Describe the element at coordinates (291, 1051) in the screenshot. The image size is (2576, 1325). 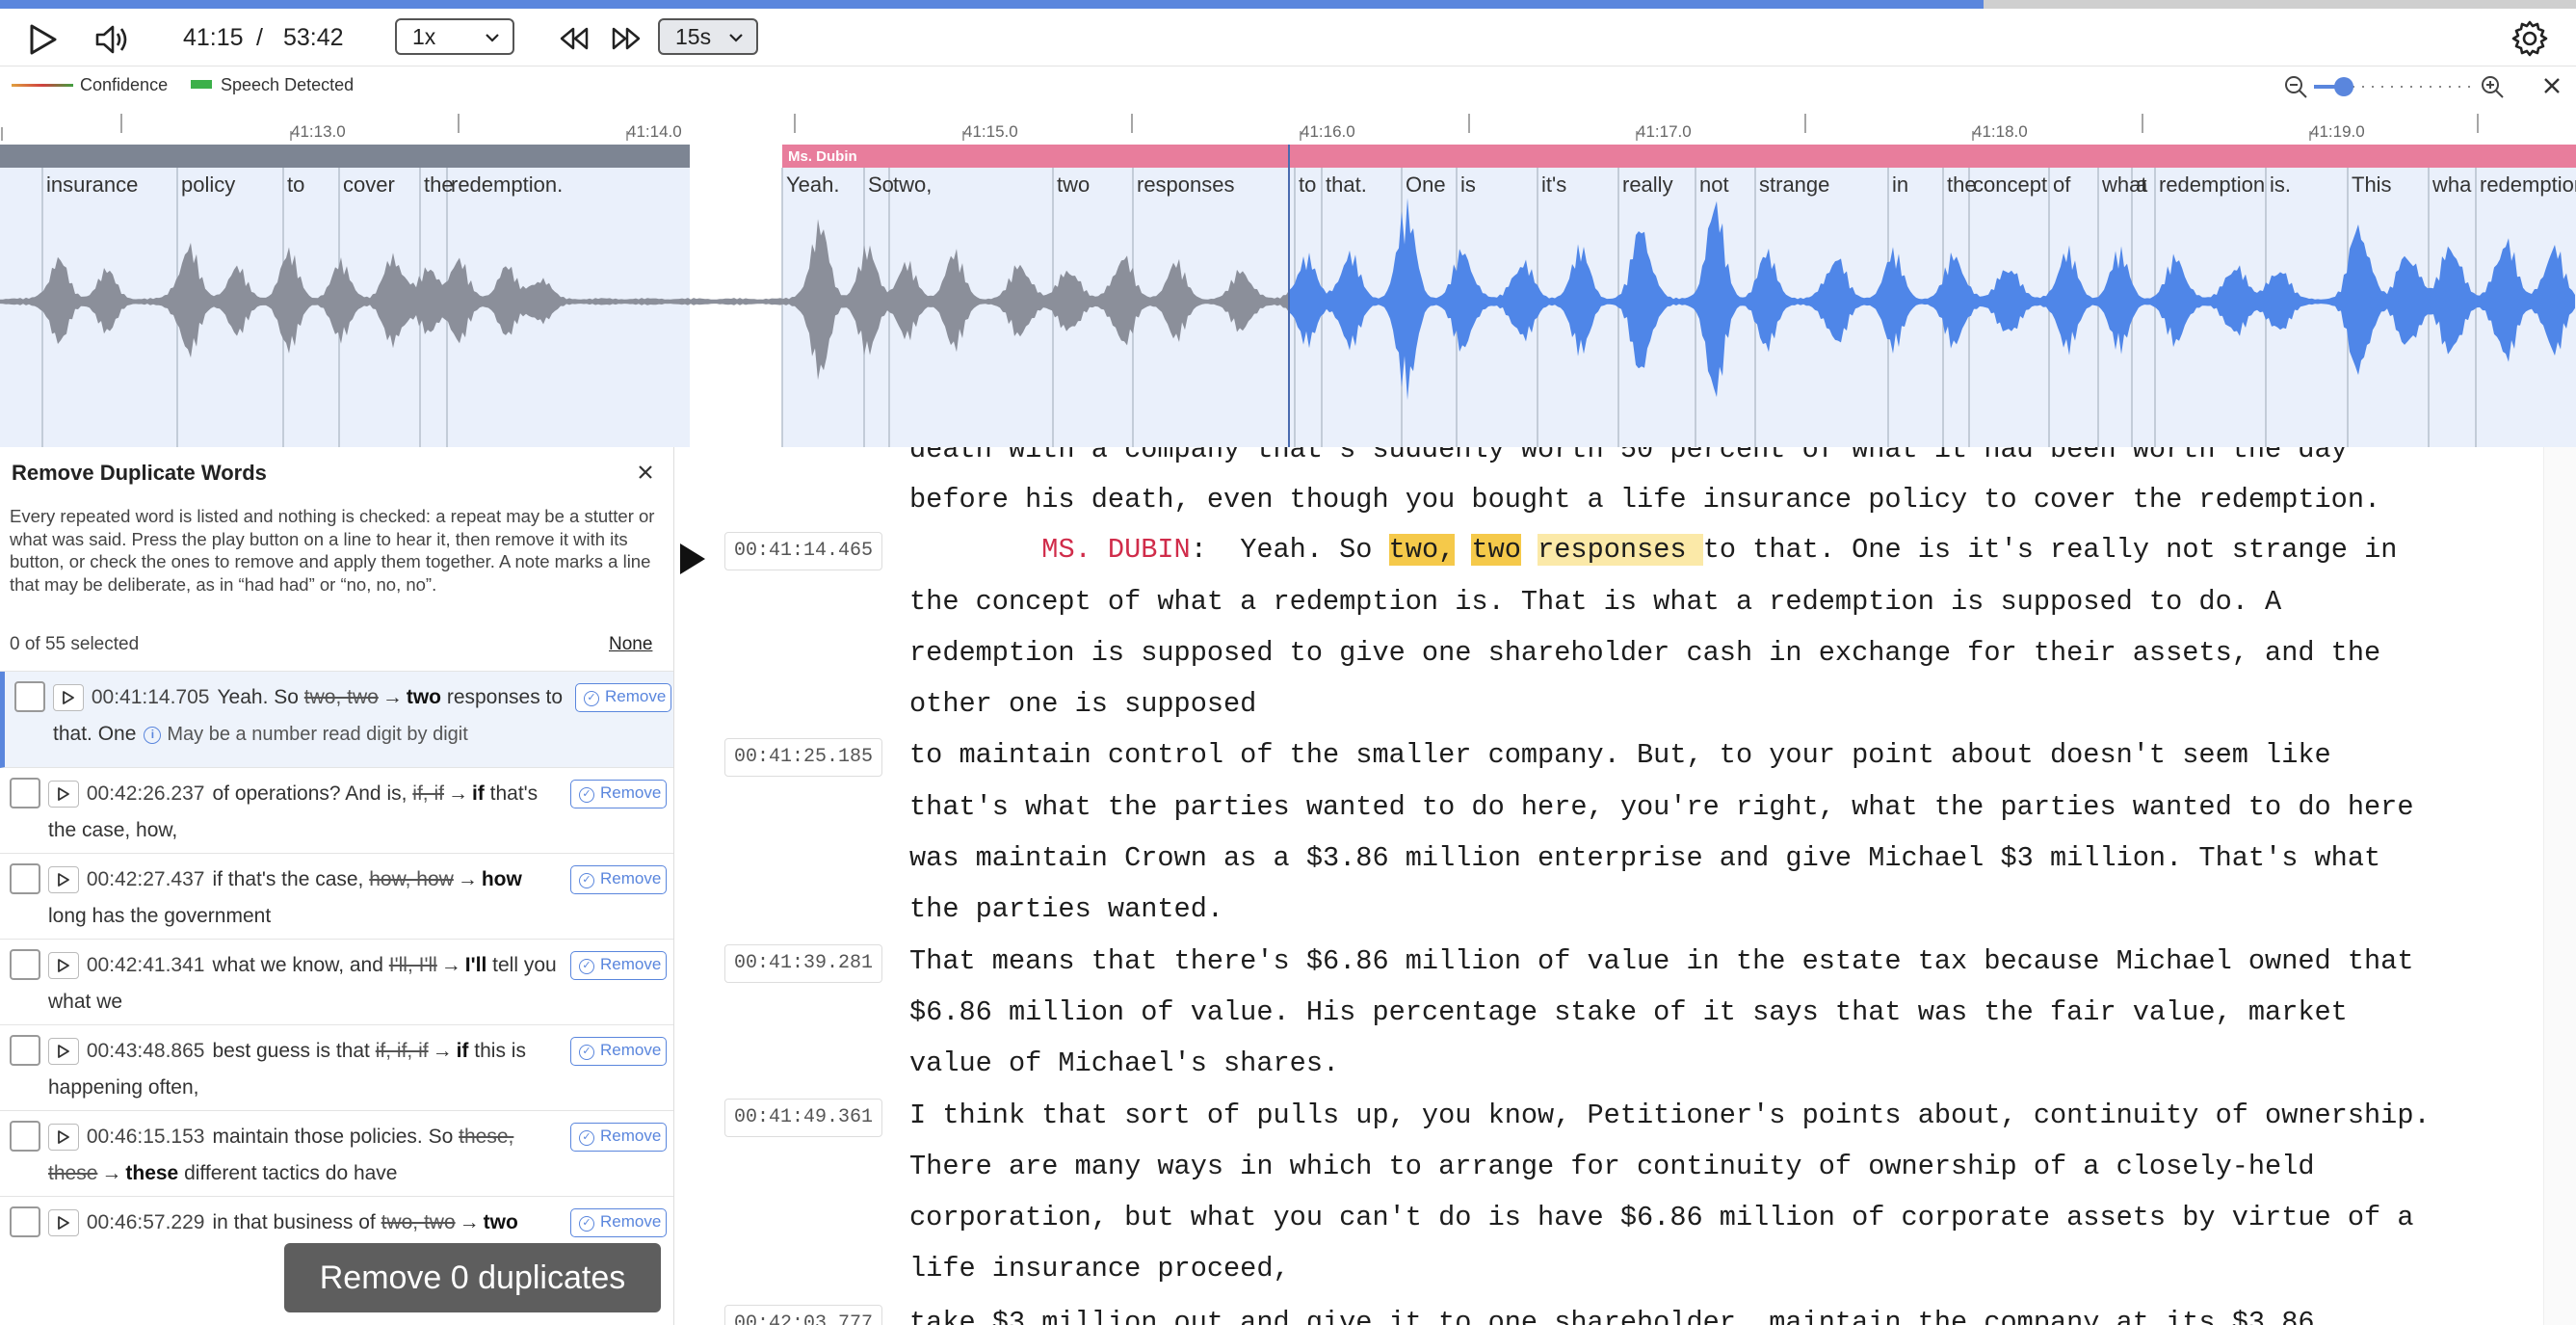
I see `duplicate-context-before: best guess is that` at that location.